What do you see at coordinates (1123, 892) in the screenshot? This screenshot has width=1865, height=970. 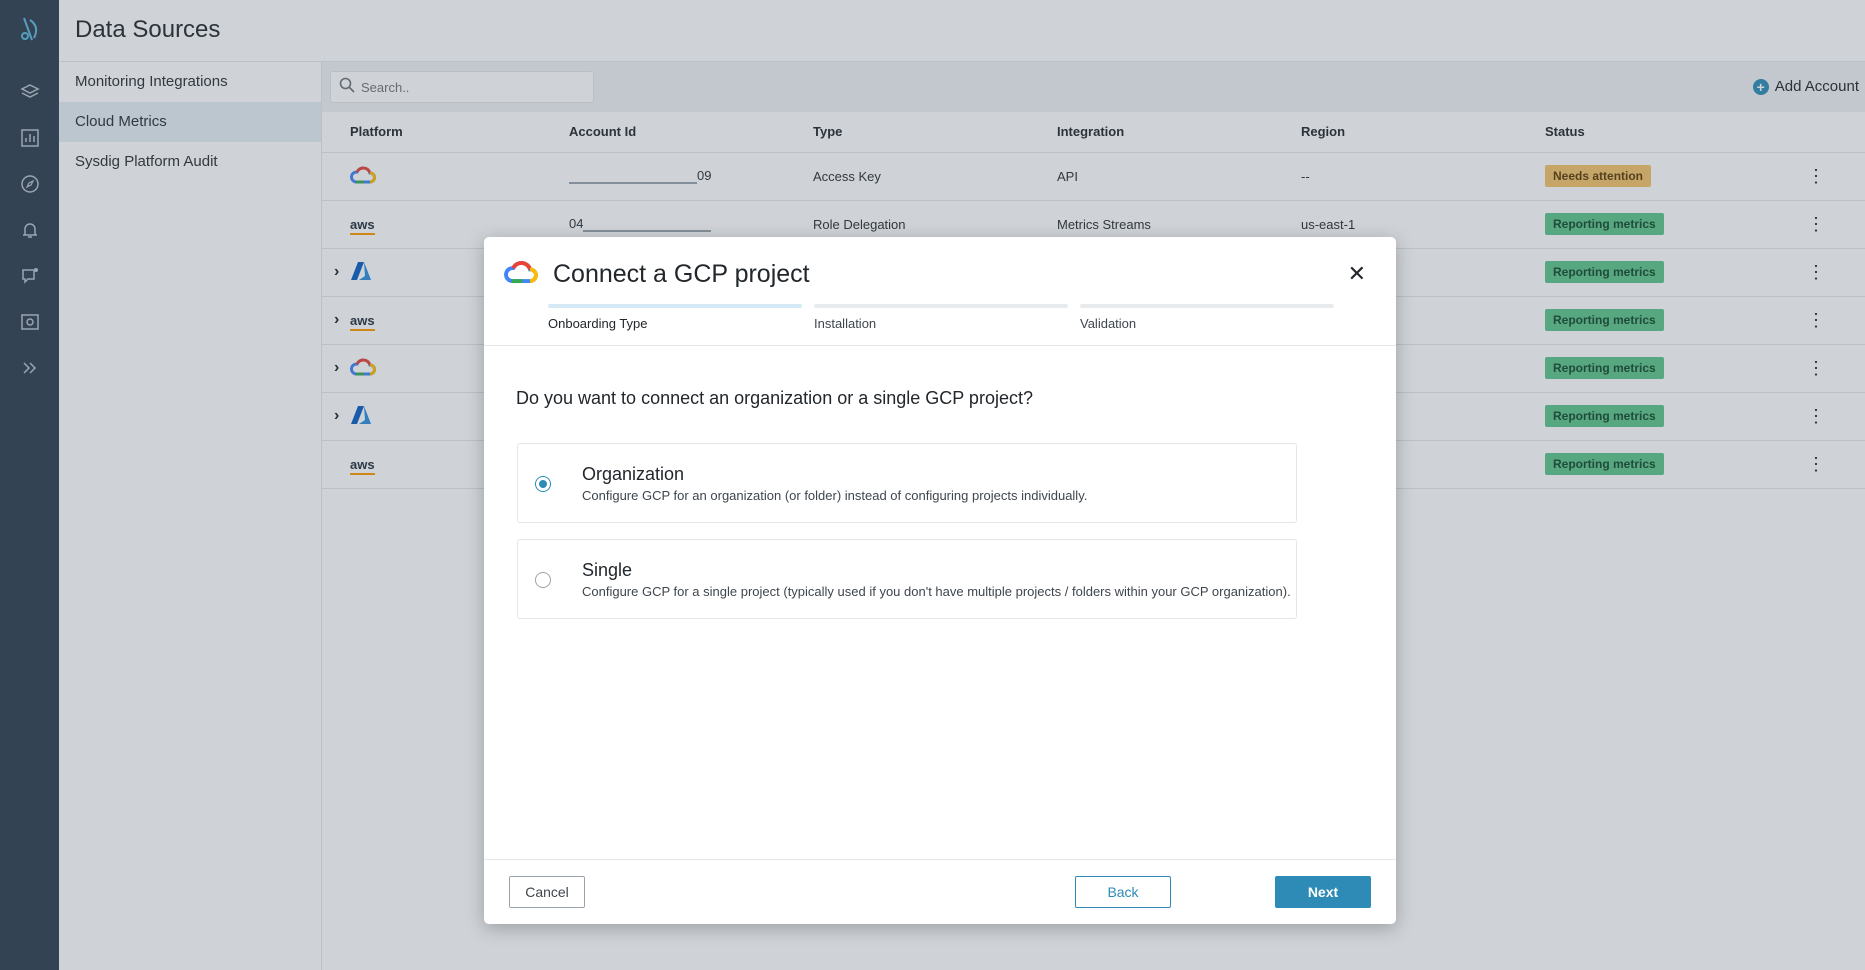 I see `back-button: Back` at bounding box center [1123, 892].